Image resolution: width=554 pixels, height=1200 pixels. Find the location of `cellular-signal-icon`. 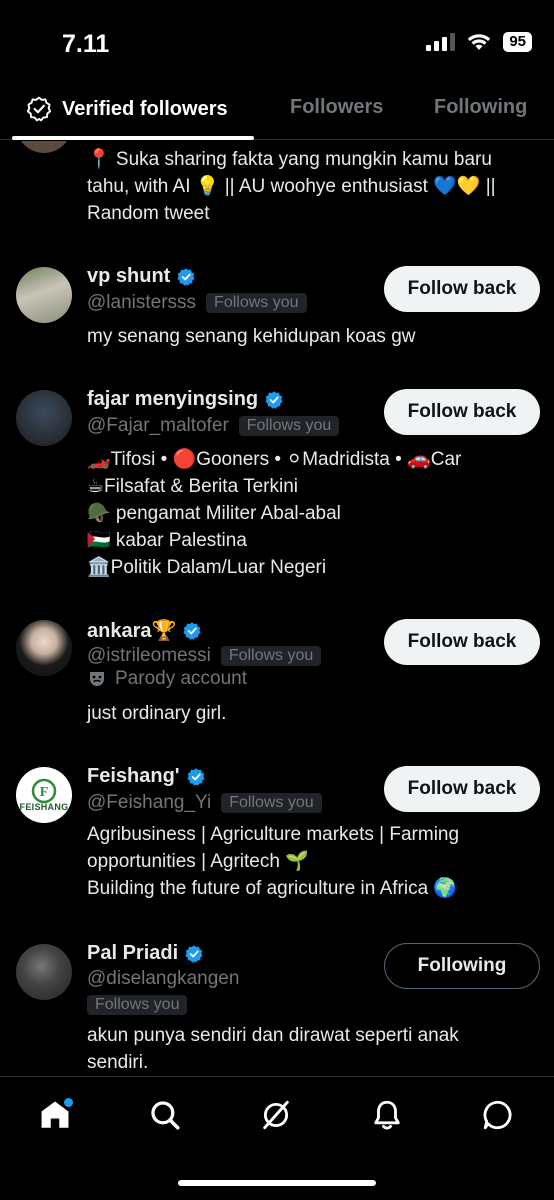

cellular-signal-icon is located at coordinates (441, 42).